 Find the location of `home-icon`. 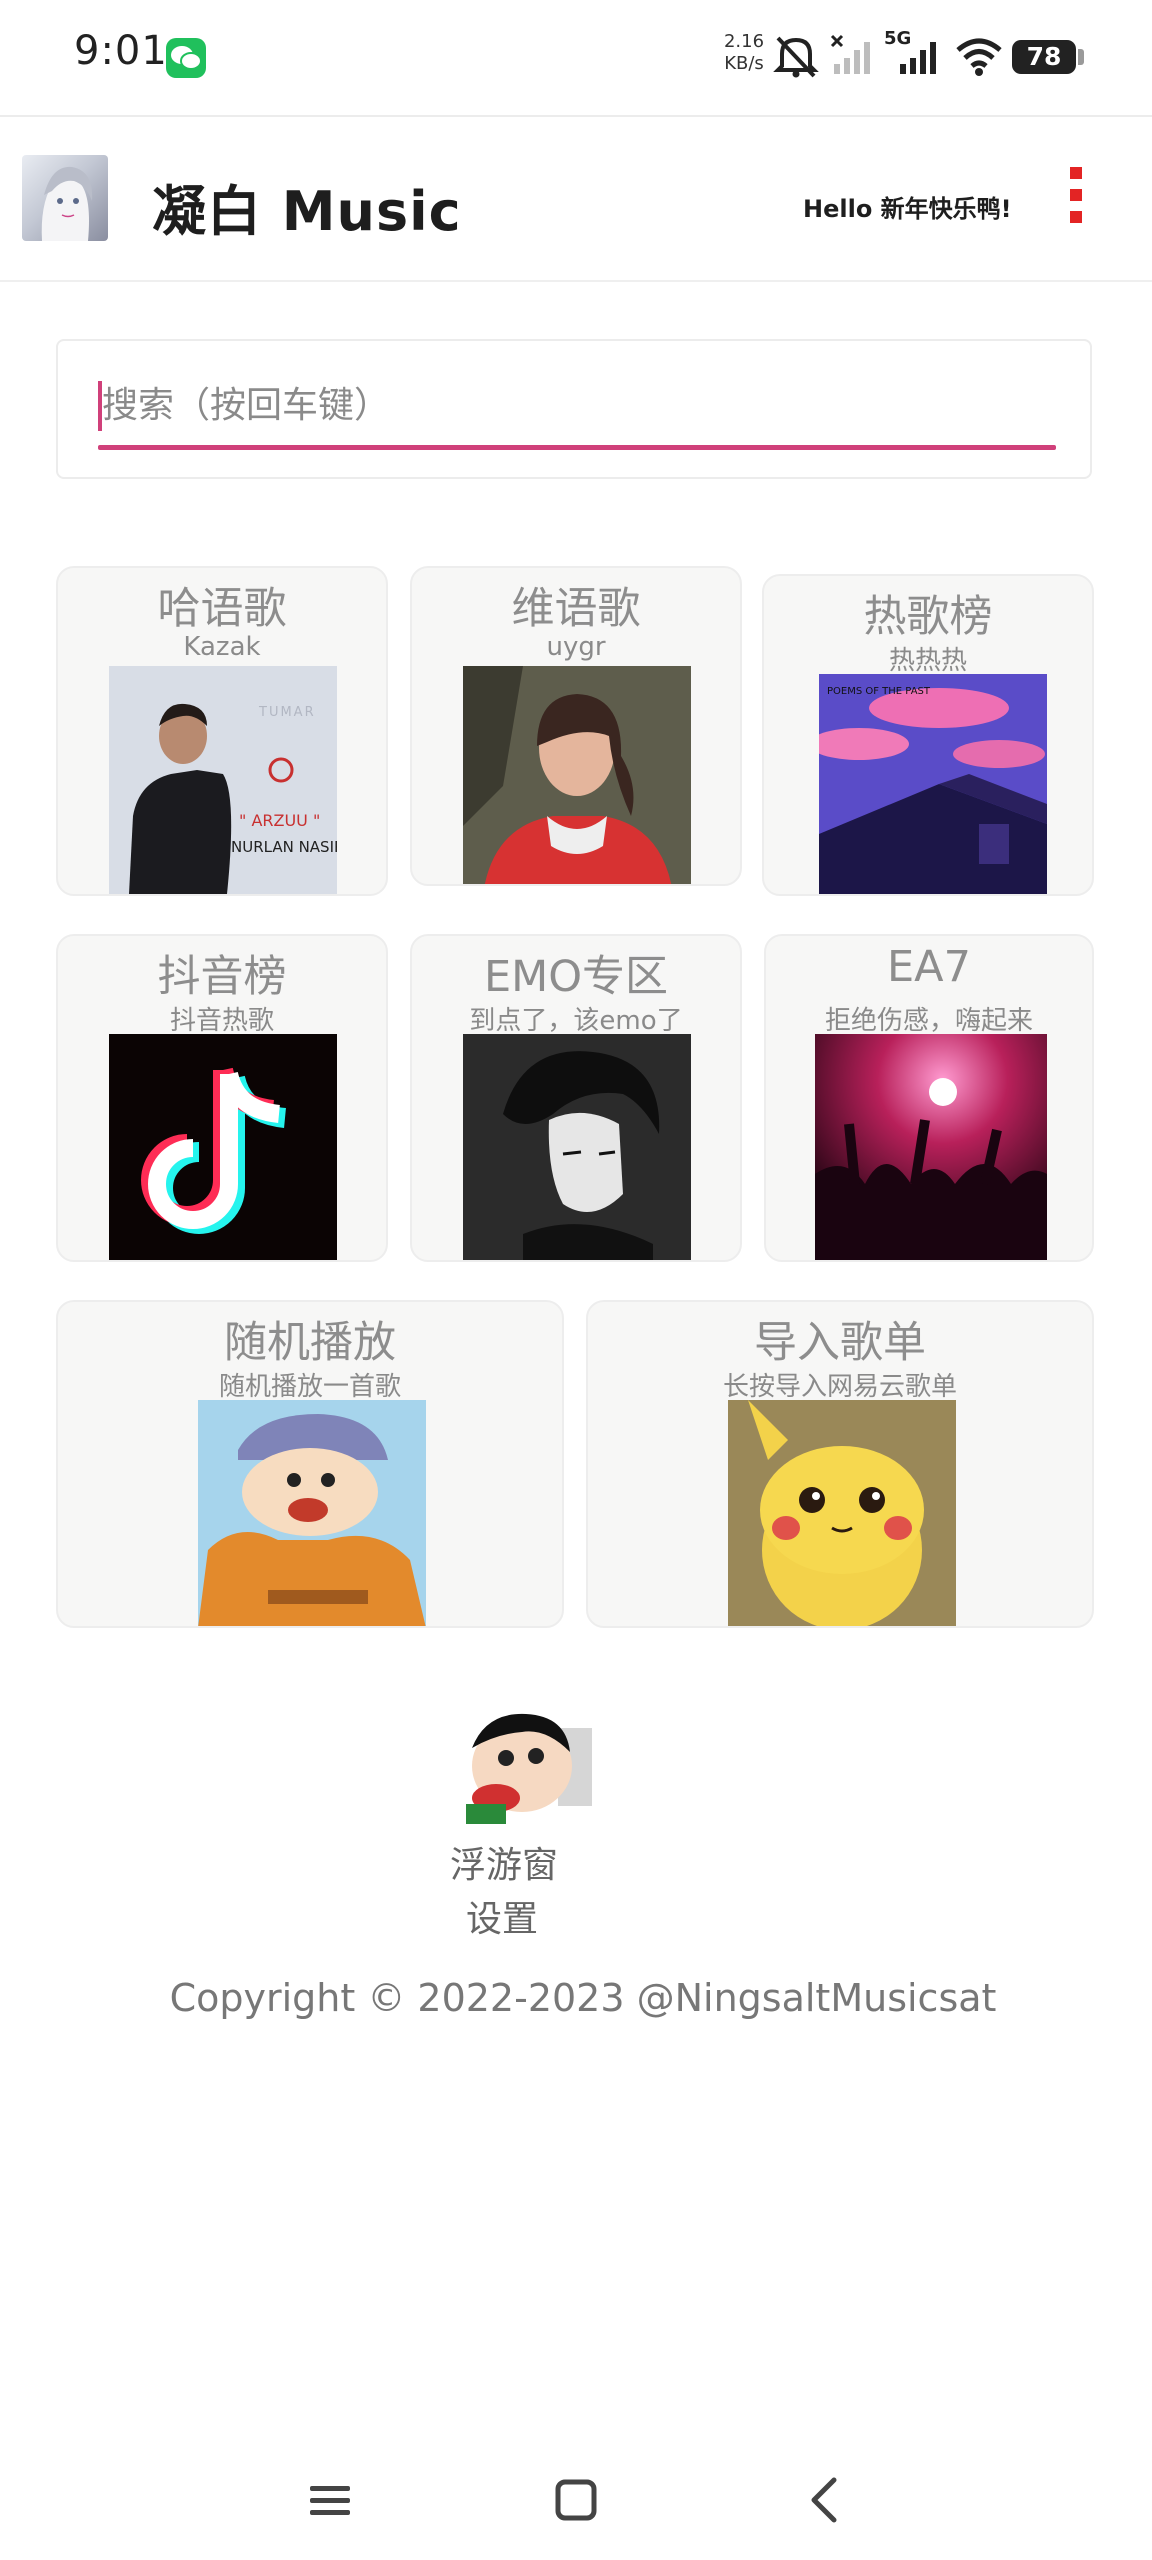

home-icon is located at coordinates (576, 2500).